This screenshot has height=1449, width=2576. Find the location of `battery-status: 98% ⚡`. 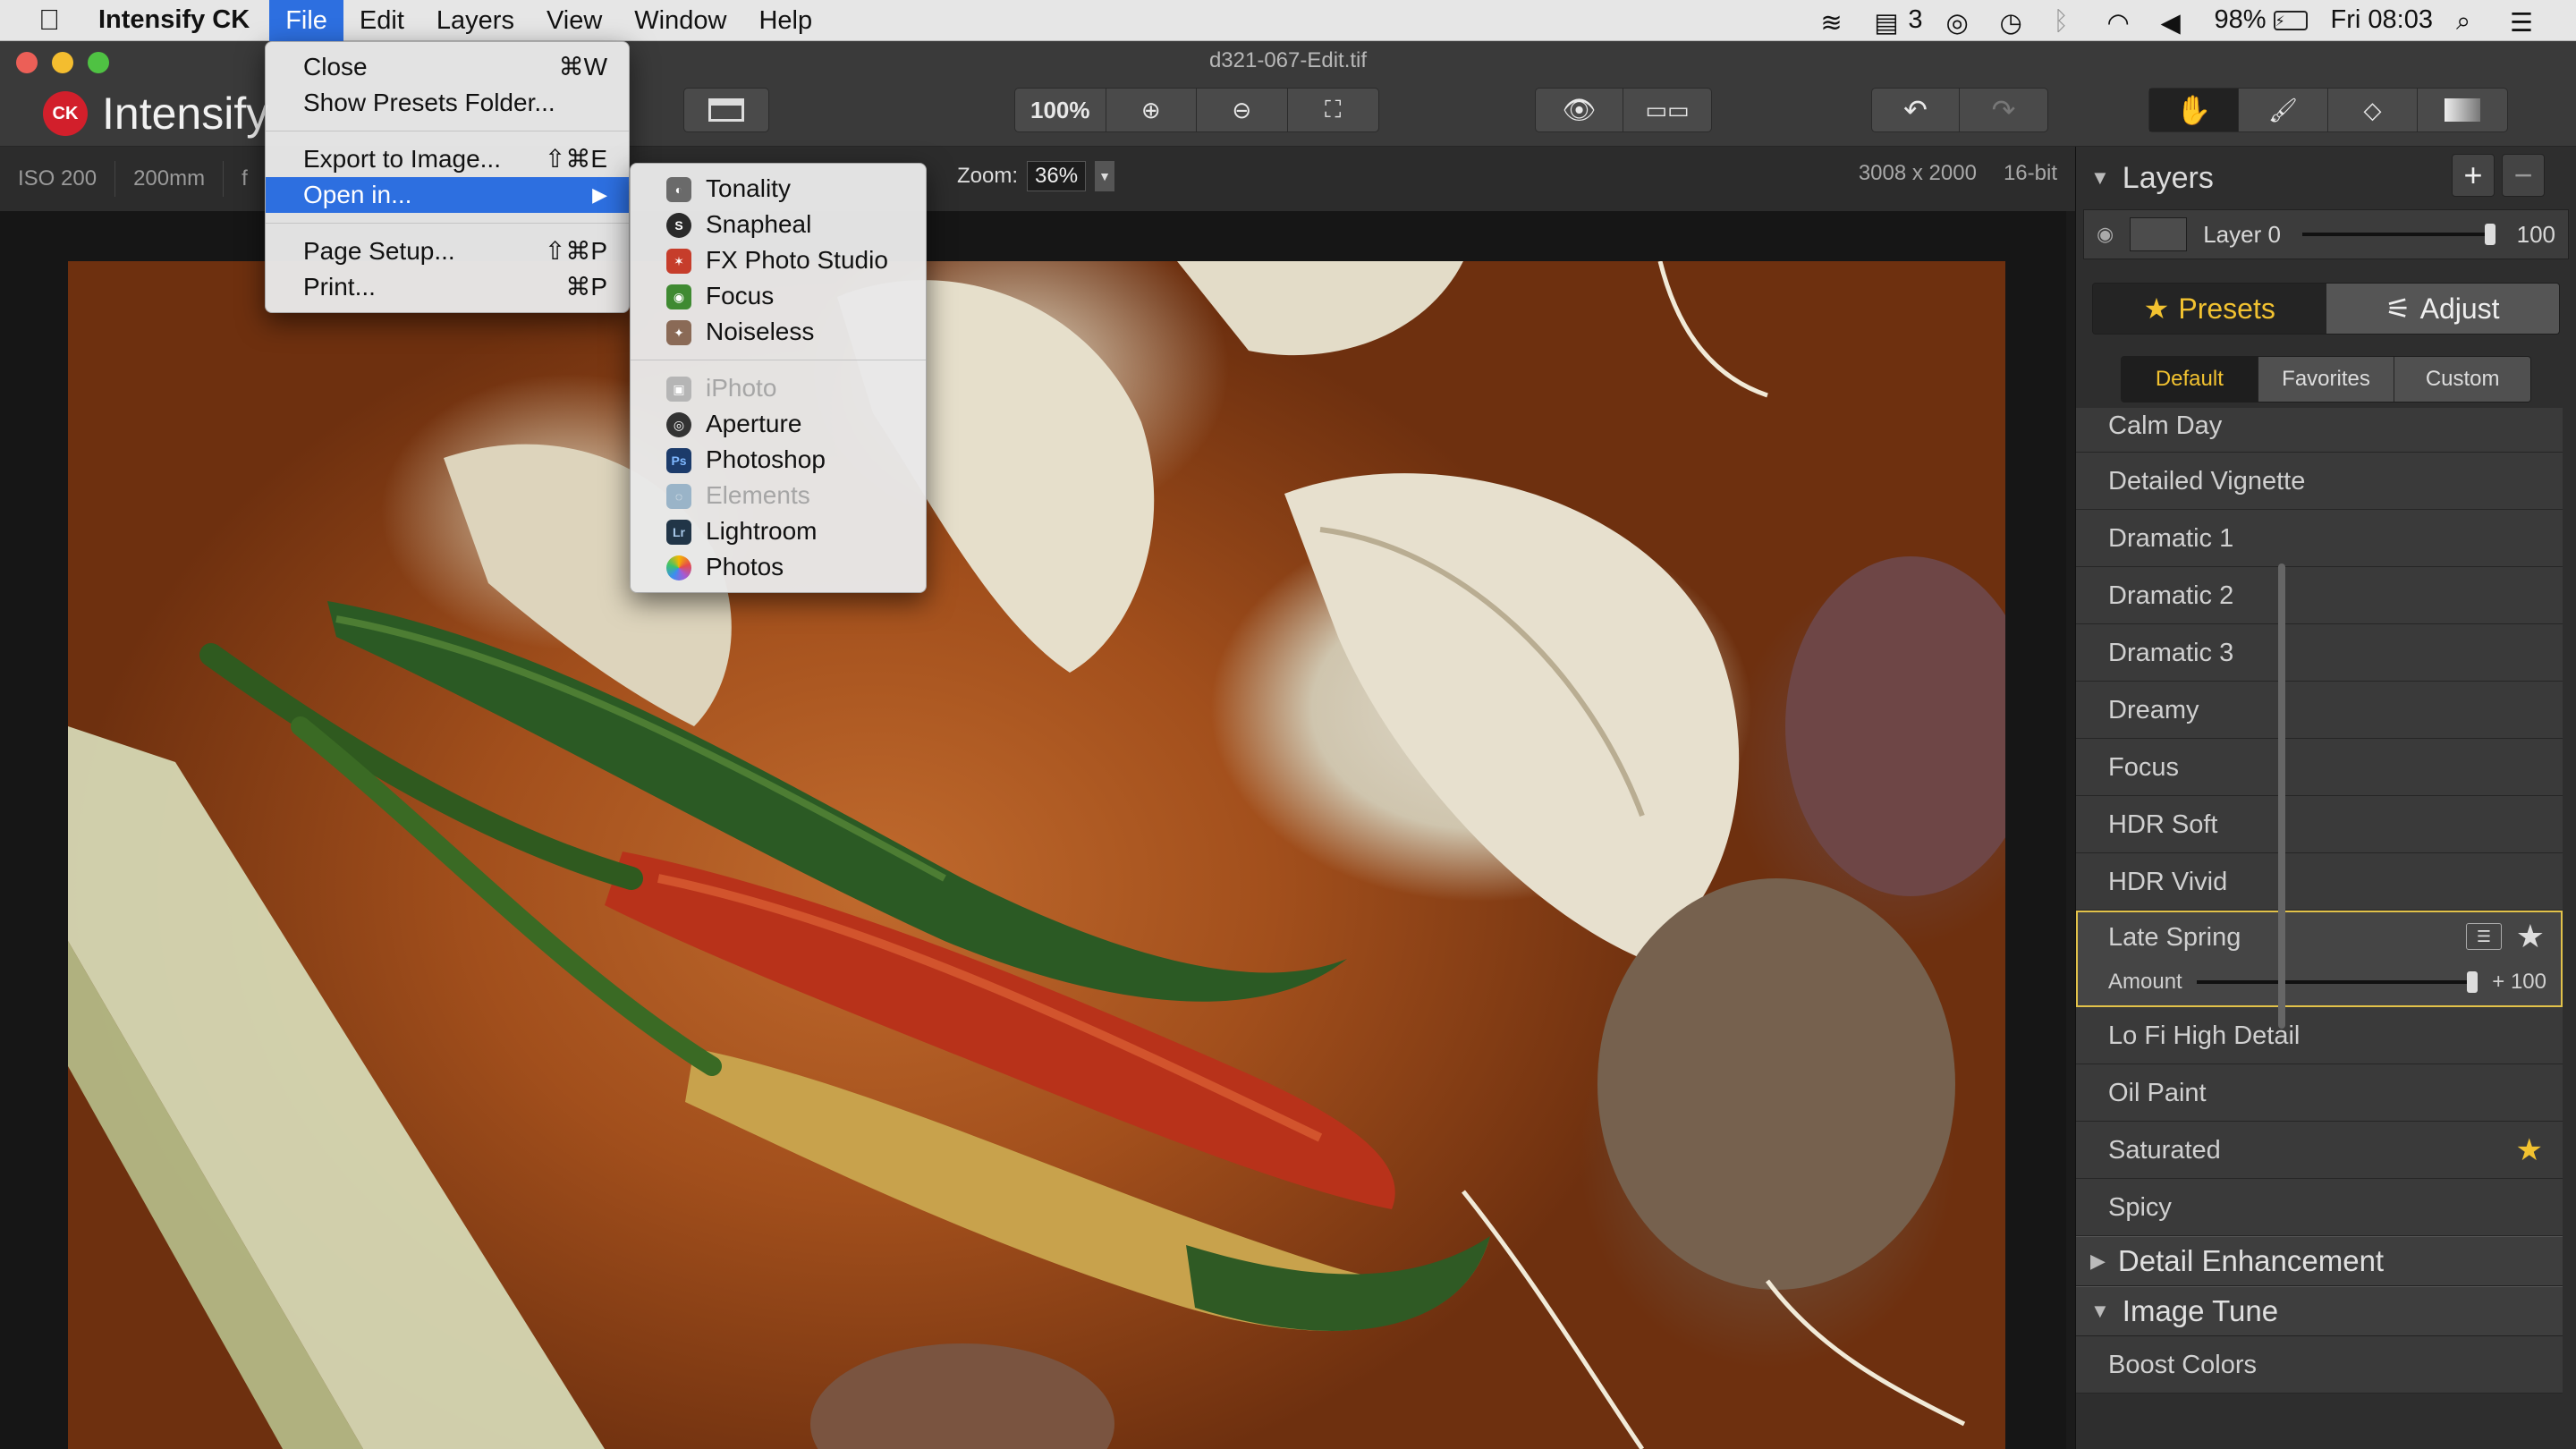

battery-status: 98% ⚡ is located at coordinates (2261, 20).